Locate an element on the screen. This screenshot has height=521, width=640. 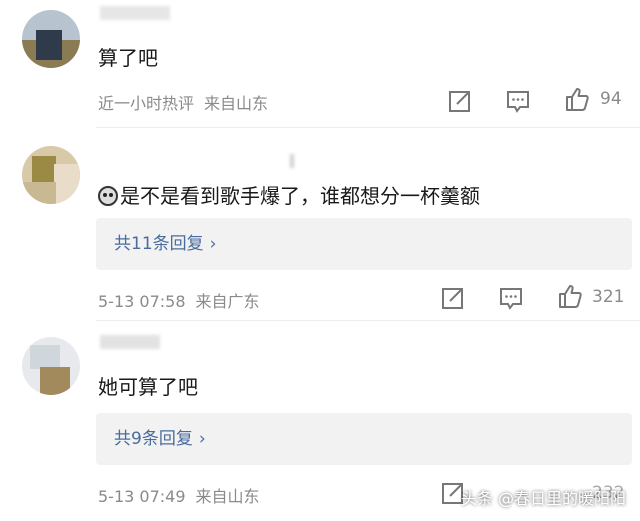
comment-meta: 5-13 07:49 来自山东 is located at coordinates (179, 495).